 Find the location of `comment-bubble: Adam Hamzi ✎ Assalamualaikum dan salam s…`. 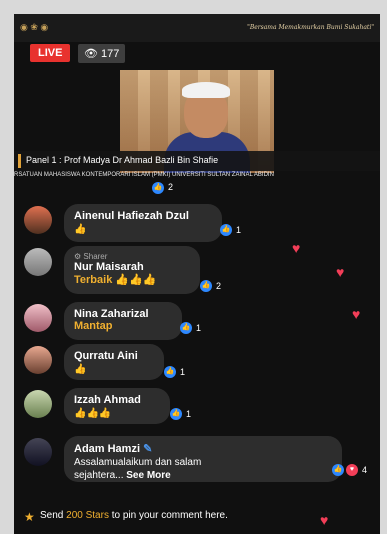

comment-bubble: Adam Hamzi ✎ Assalamualaikum dan salam s… is located at coordinates (203, 459).